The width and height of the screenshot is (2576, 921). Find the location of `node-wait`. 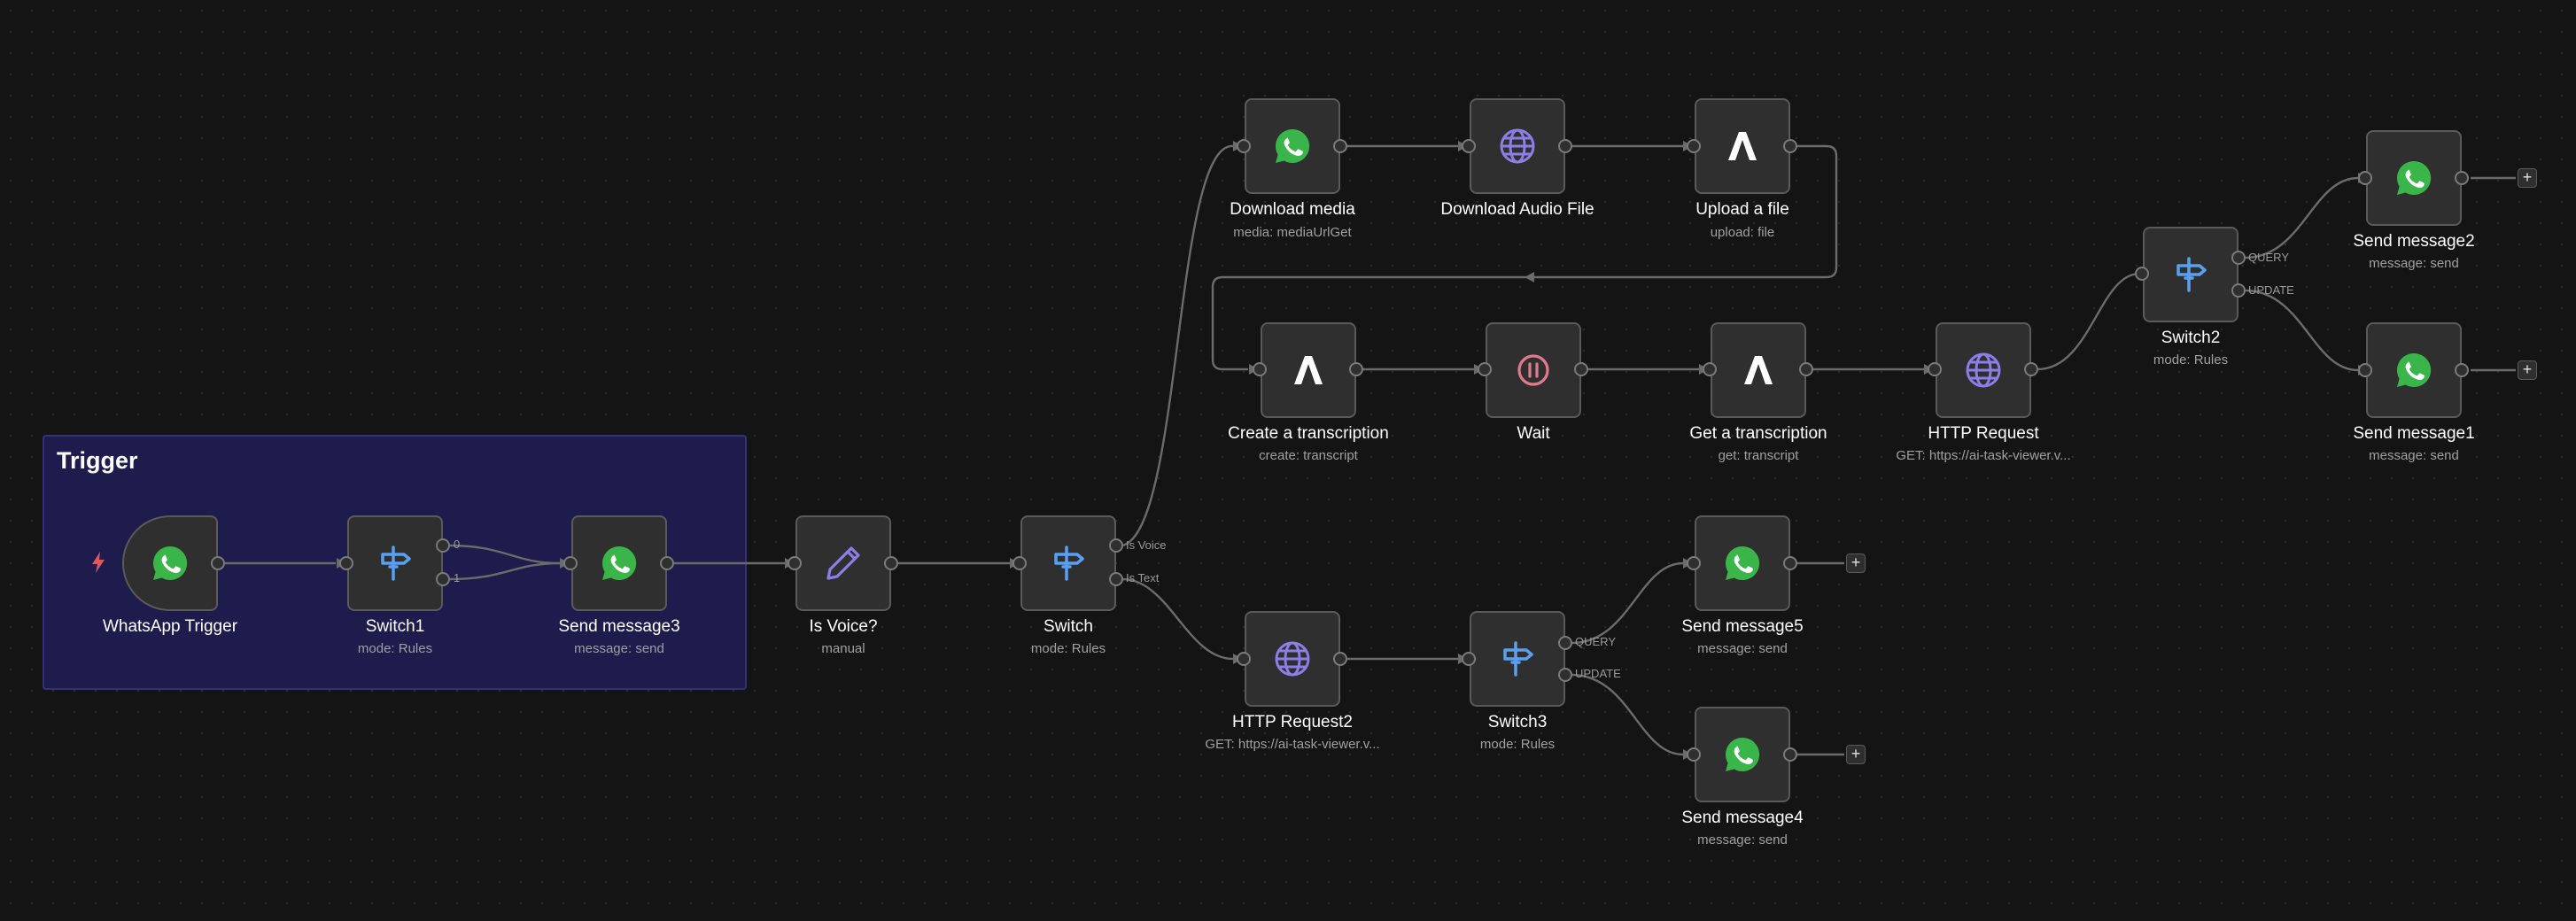

node-wait is located at coordinates (1533, 370).